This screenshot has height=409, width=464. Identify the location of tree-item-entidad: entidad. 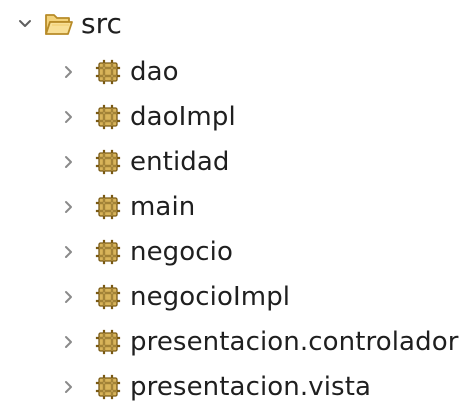
(142, 162).